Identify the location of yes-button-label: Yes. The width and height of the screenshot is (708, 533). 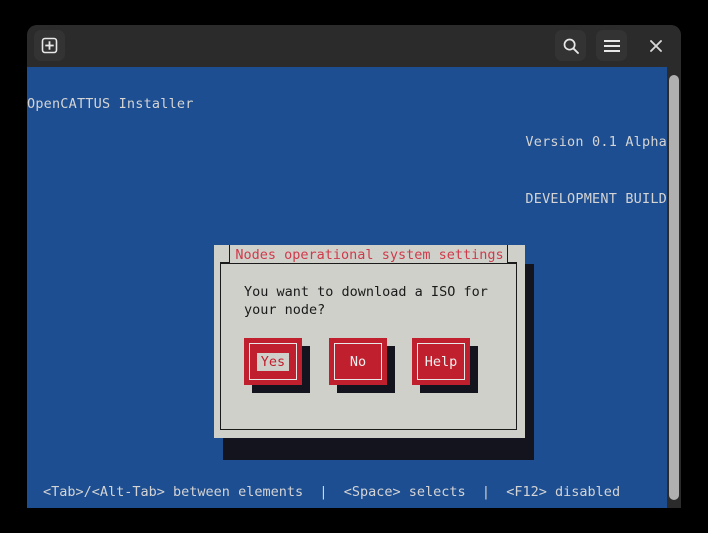
(273, 361).